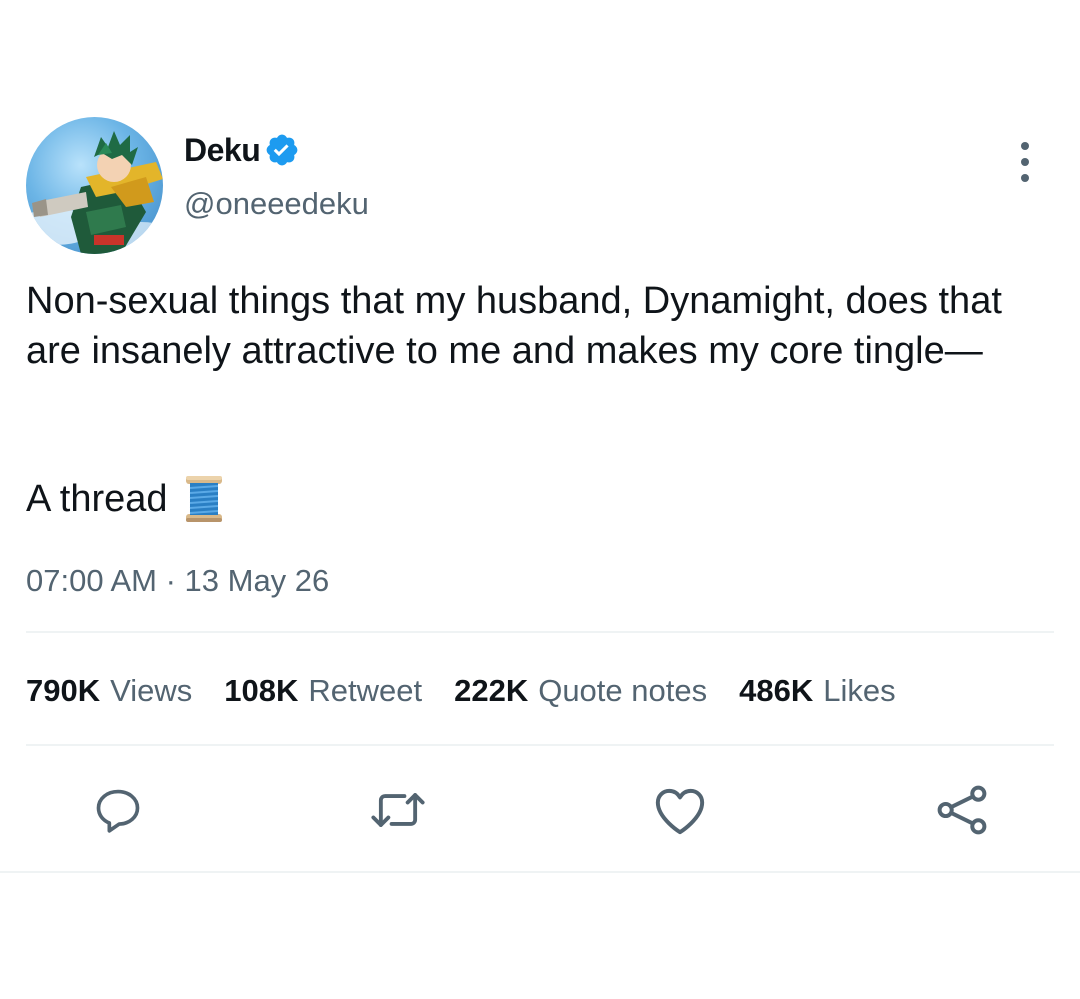 This screenshot has height=999, width=1080. What do you see at coordinates (261, 690) in the screenshot?
I see `stat-count: 108K` at bounding box center [261, 690].